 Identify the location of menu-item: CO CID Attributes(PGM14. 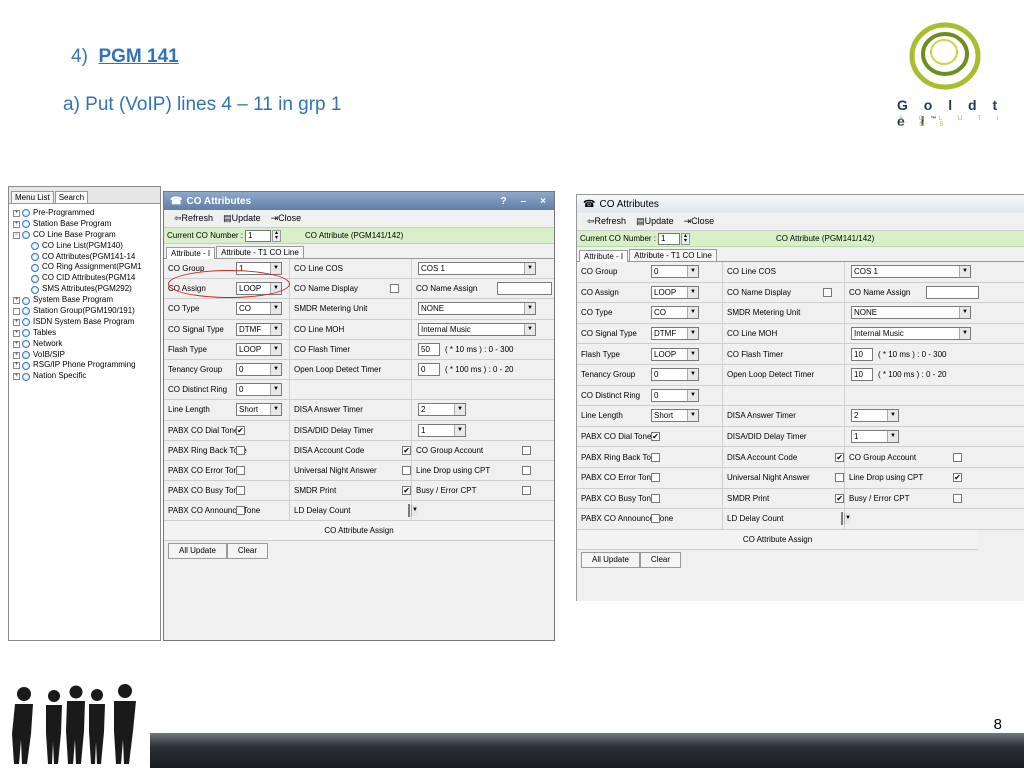
(86, 278).